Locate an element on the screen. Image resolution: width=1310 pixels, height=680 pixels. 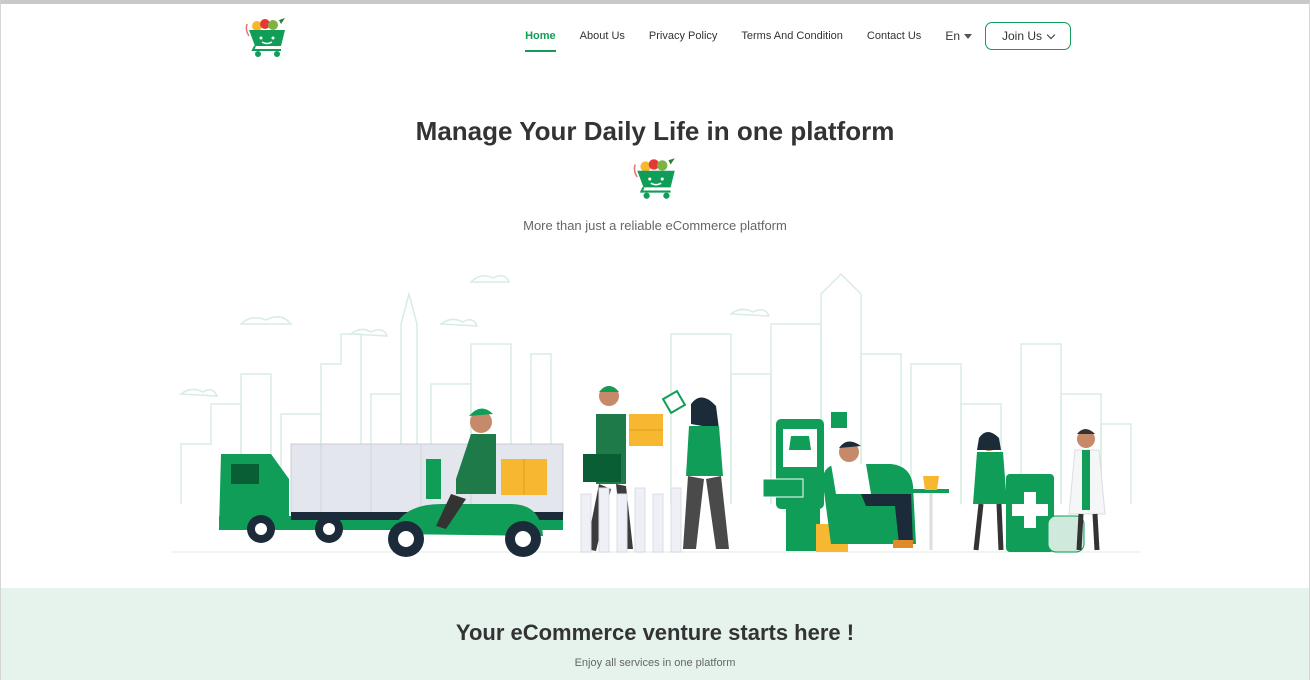
nav-link-contact-us: Contact Us is located at coordinates (894, 36).